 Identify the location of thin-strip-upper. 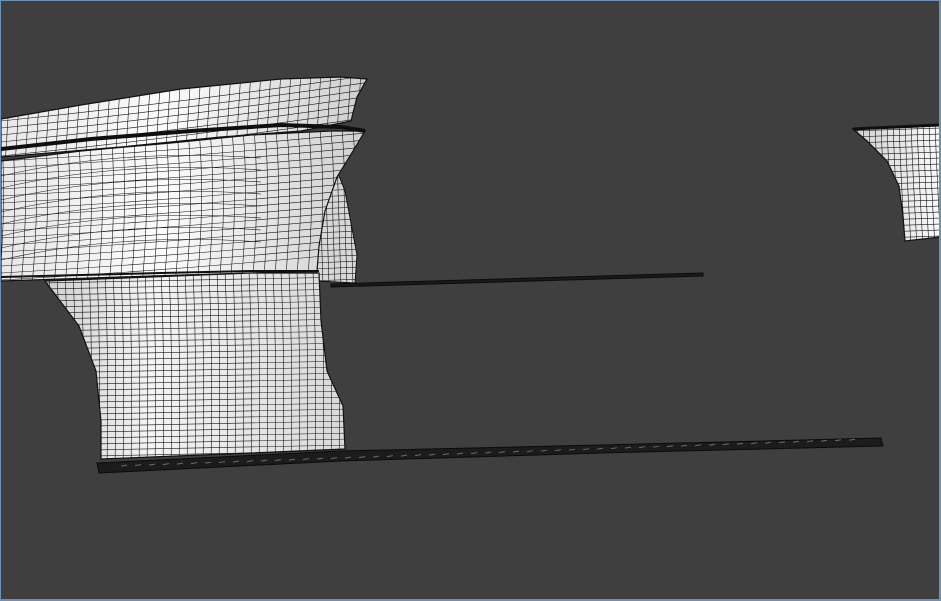
(517, 280).